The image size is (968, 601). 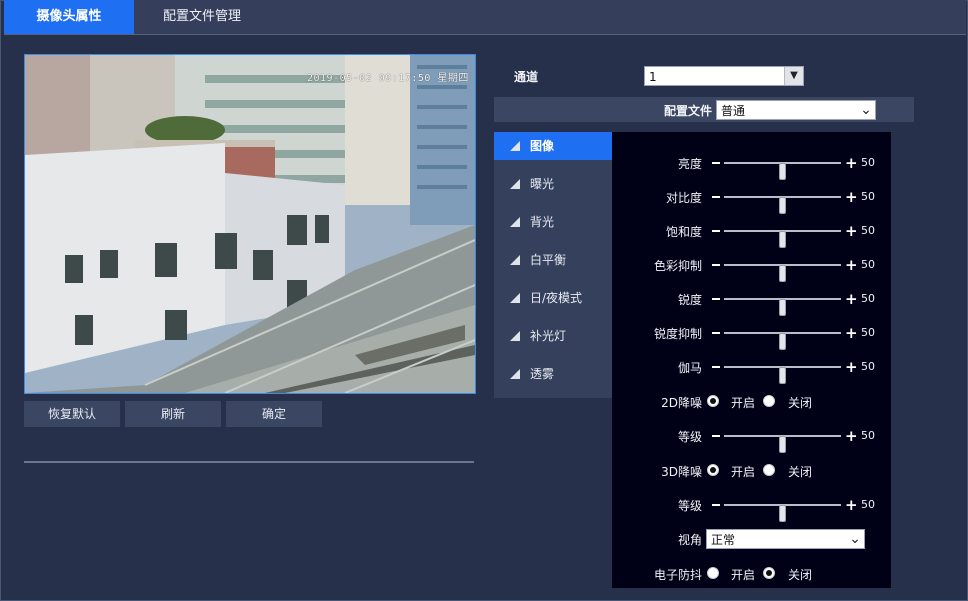 I want to click on radio-row-3d-nr: 3D降噪 开启 关闭, so click(x=737, y=471).